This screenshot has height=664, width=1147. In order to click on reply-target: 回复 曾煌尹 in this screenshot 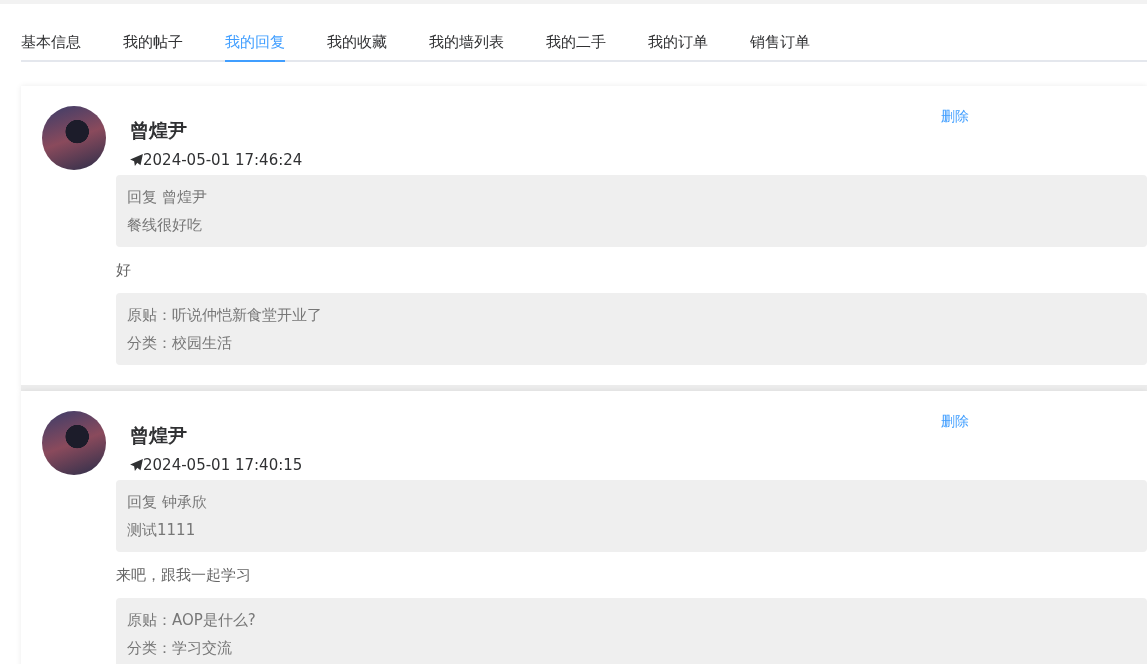, I will do `click(167, 197)`.